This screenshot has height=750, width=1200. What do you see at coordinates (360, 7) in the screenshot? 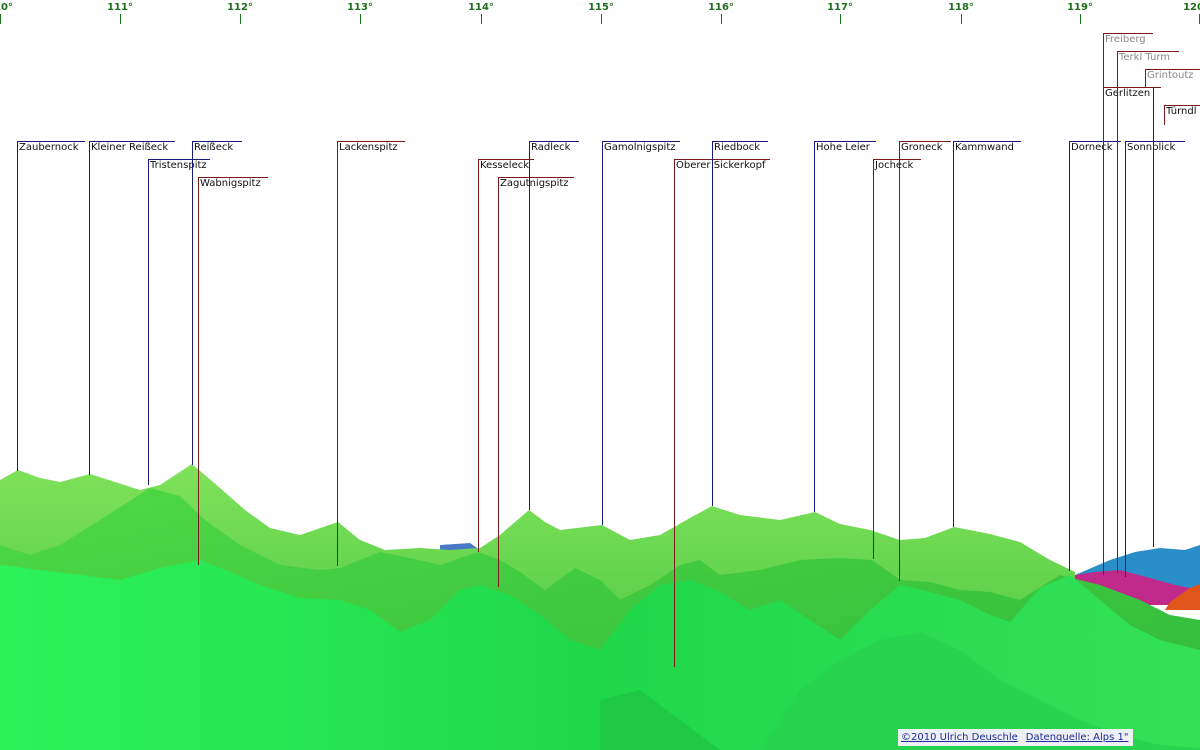
I see `tick-label-113: 113°` at bounding box center [360, 7].